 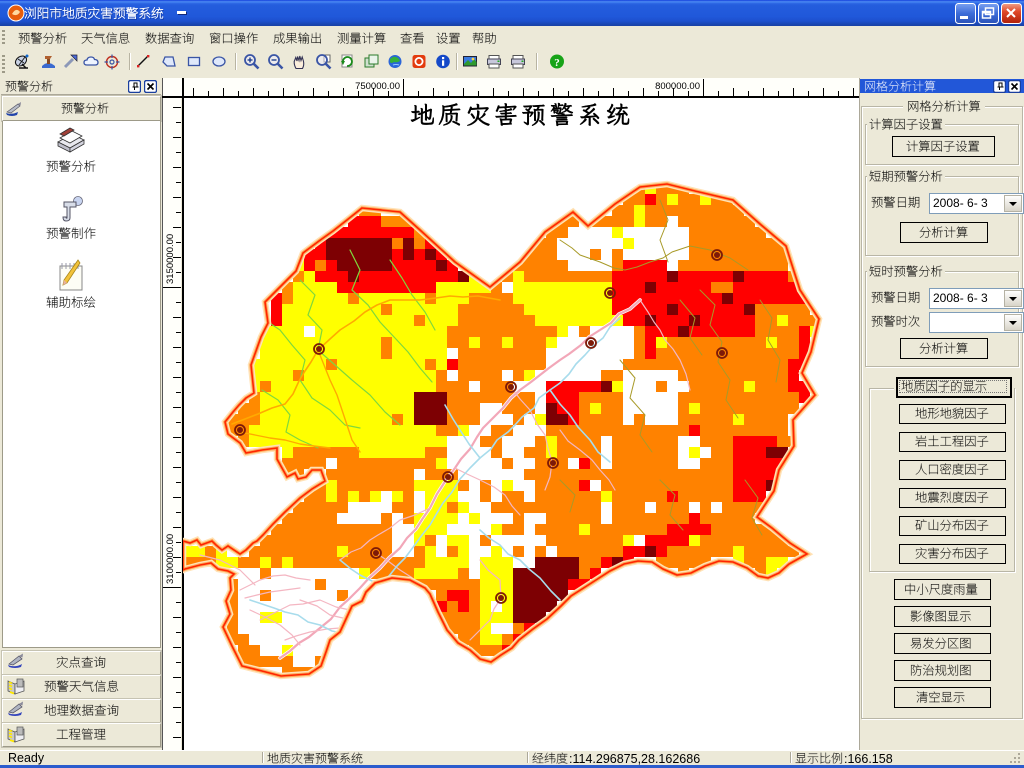 What do you see at coordinates (677, 86) in the screenshot?
I see `svg-text: 800000.00` at bounding box center [677, 86].